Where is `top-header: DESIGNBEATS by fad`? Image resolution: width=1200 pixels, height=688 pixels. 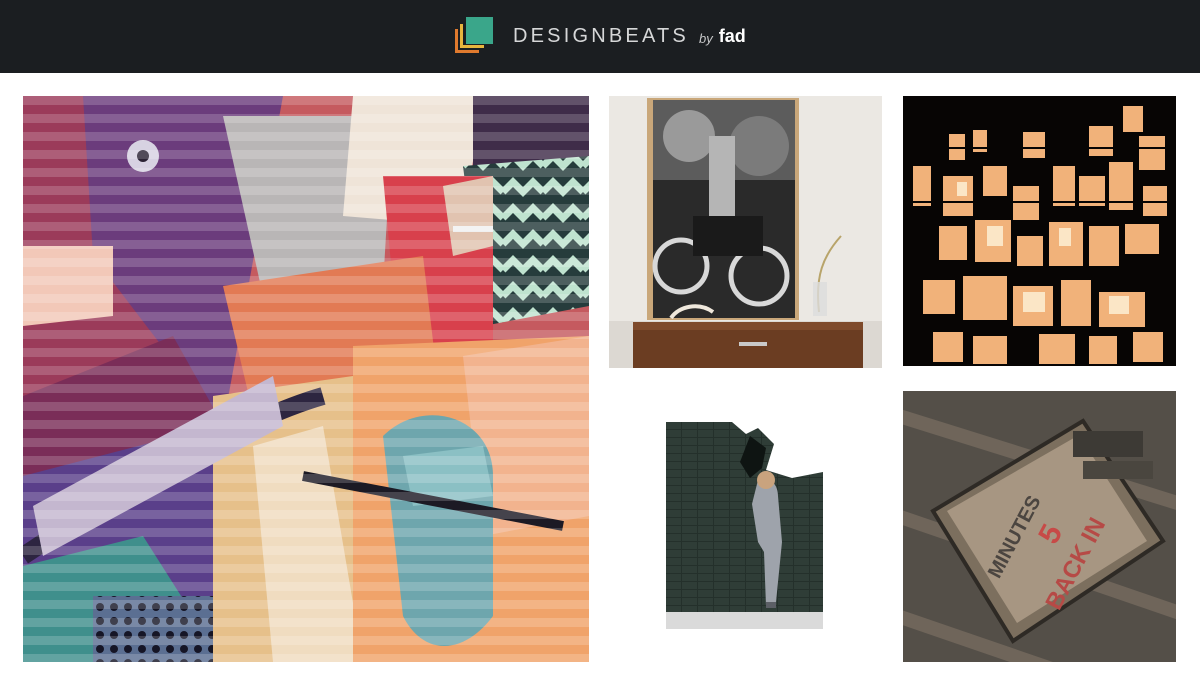
top-header: DESIGNBEATS by fad is located at coordinates (600, 36).